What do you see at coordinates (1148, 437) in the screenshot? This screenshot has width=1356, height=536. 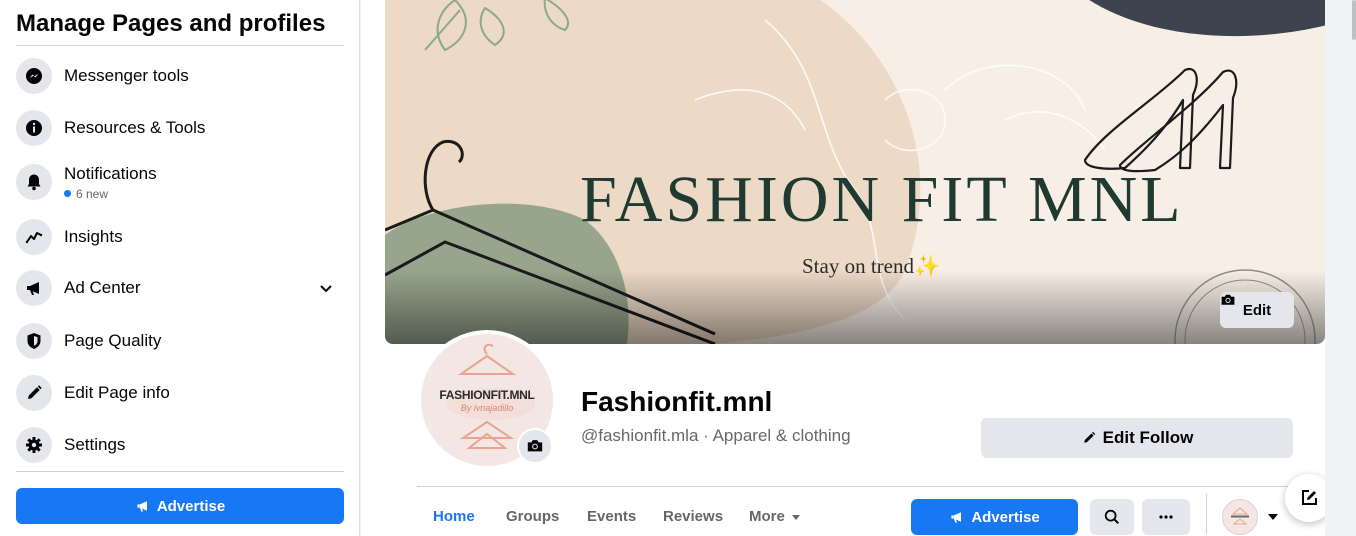 I see `edit-follow-label: Edit Follow` at bounding box center [1148, 437].